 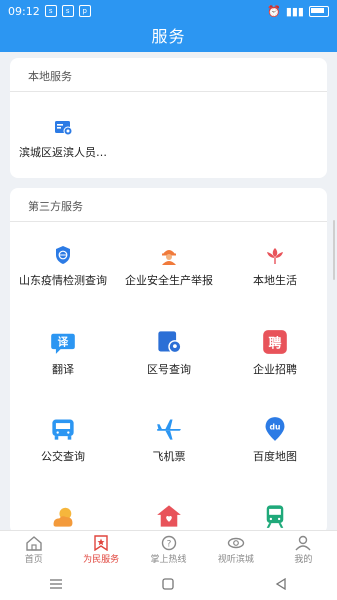 I want to click on battery-icon, so click(x=319, y=11).